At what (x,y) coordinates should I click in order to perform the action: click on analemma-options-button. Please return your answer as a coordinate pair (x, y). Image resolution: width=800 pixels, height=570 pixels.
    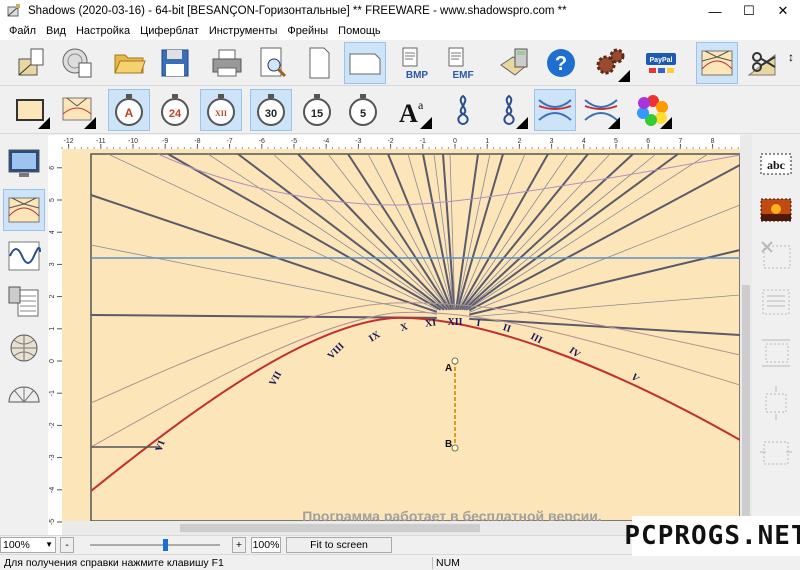
    Looking at the image, I should click on (509, 110).